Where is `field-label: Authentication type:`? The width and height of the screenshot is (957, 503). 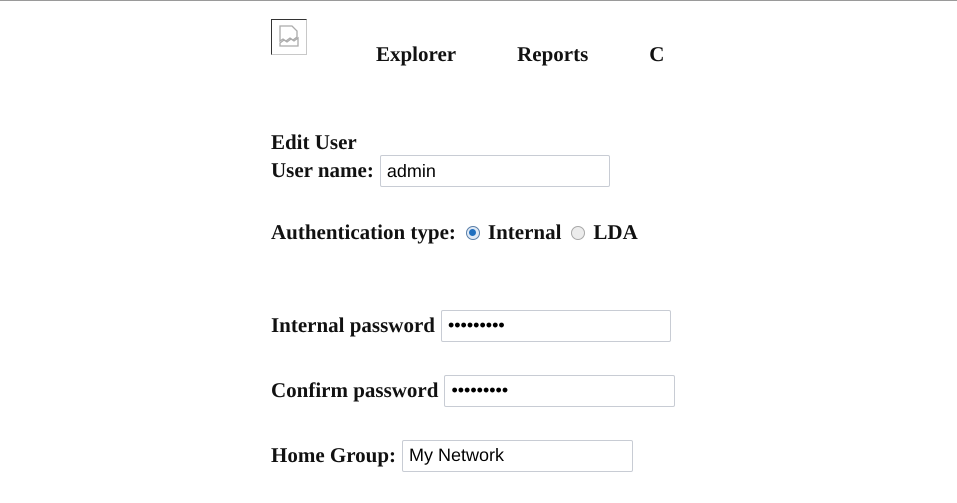
field-label: Authentication type: is located at coordinates (363, 232).